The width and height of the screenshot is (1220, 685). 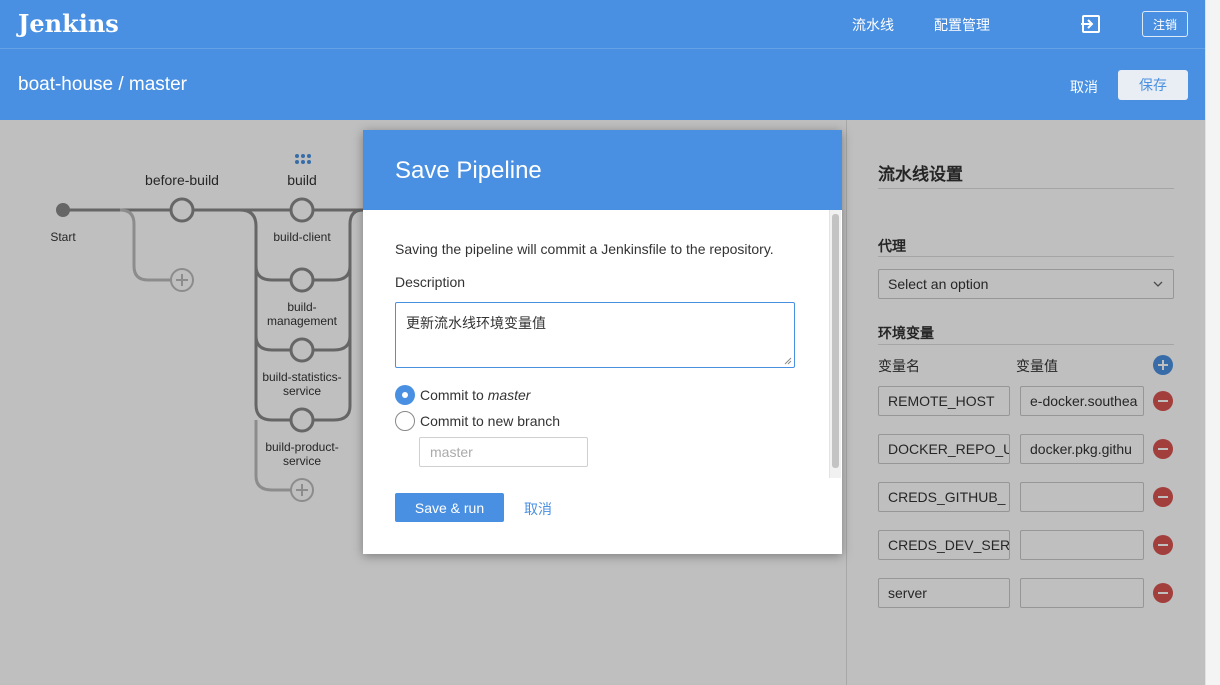 What do you see at coordinates (1165, 24) in the screenshot?
I see `logout-button: 注销` at bounding box center [1165, 24].